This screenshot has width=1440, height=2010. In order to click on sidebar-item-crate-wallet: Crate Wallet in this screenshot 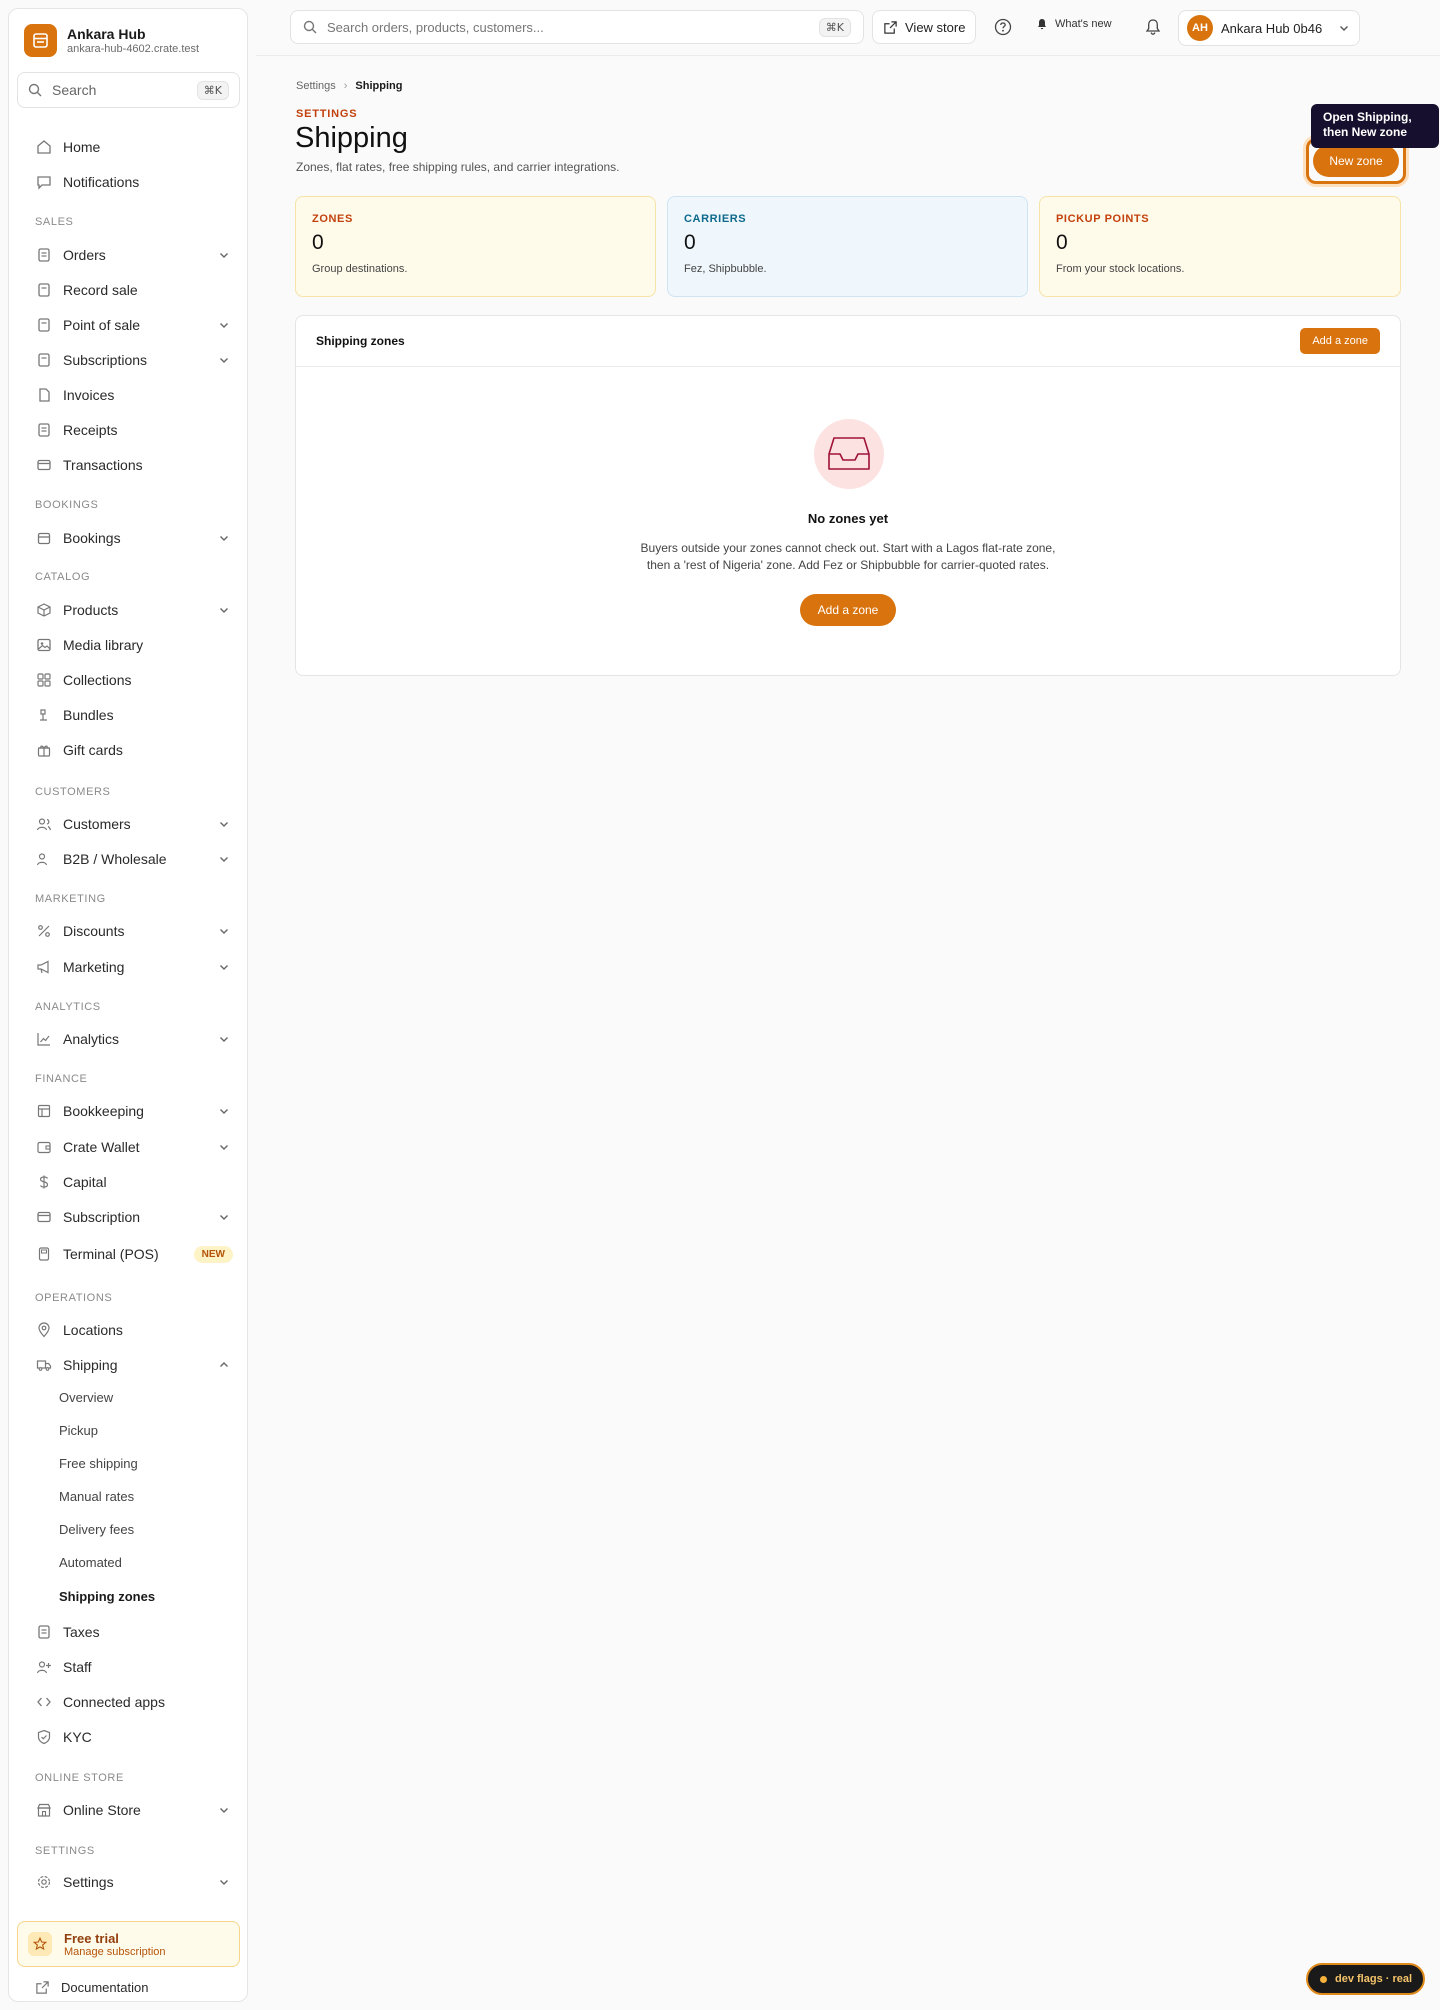, I will do `click(131, 1147)`.